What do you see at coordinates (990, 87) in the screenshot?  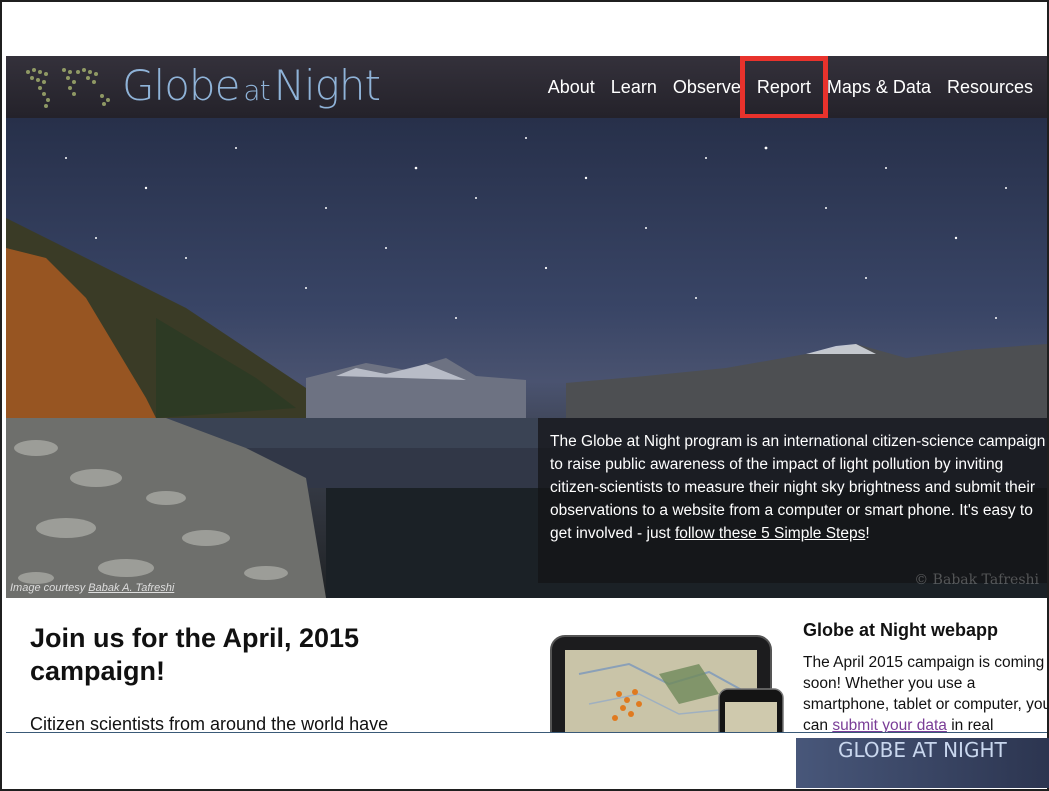 I see `nav-item-resources: Resources` at bounding box center [990, 87].